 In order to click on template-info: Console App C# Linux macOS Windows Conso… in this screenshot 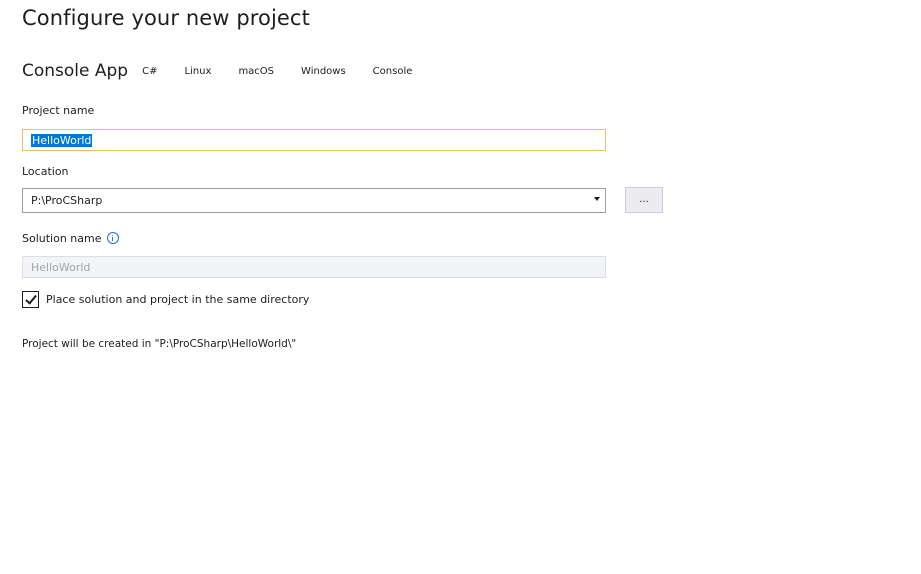, I will do `click(217, 71)`.